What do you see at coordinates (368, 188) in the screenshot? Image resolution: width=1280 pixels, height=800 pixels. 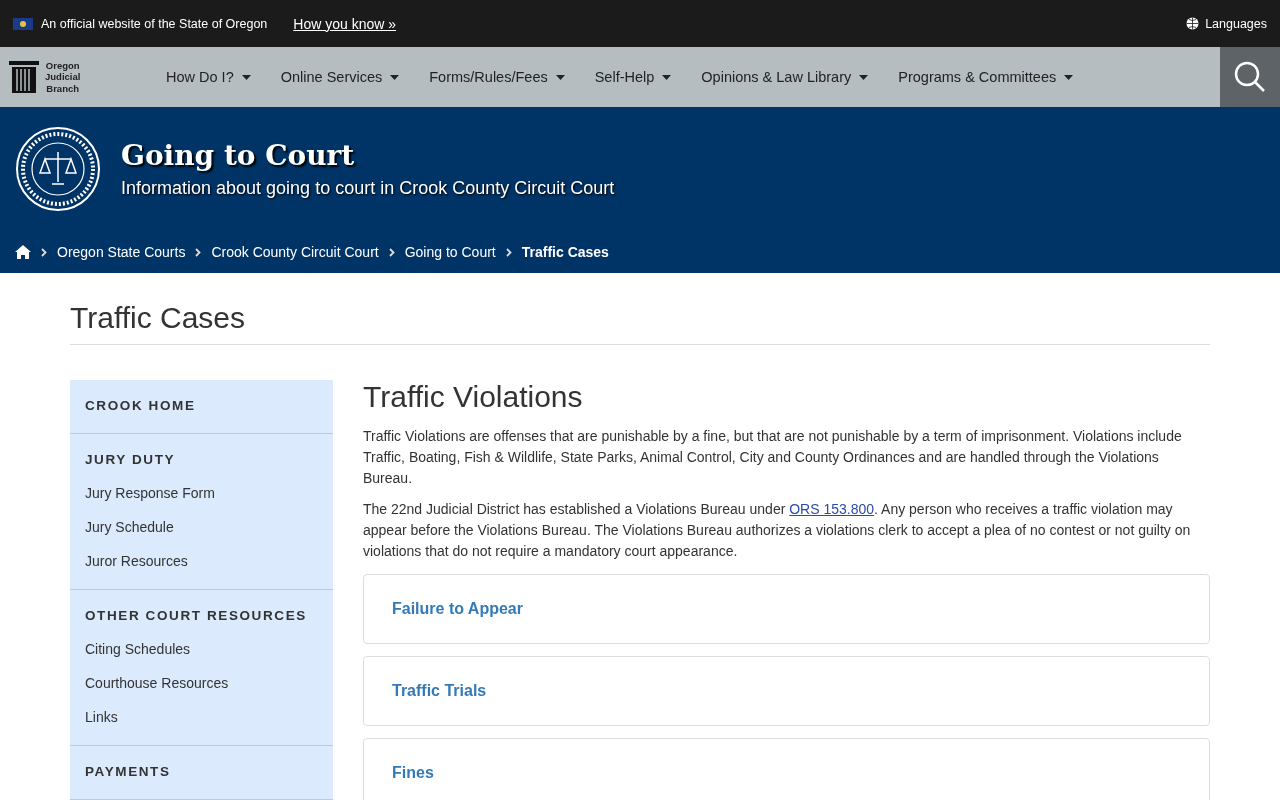 I see `hero-subtitle: Information about going to court in Crook County Circuit Court` at bounding box center [368, 188].